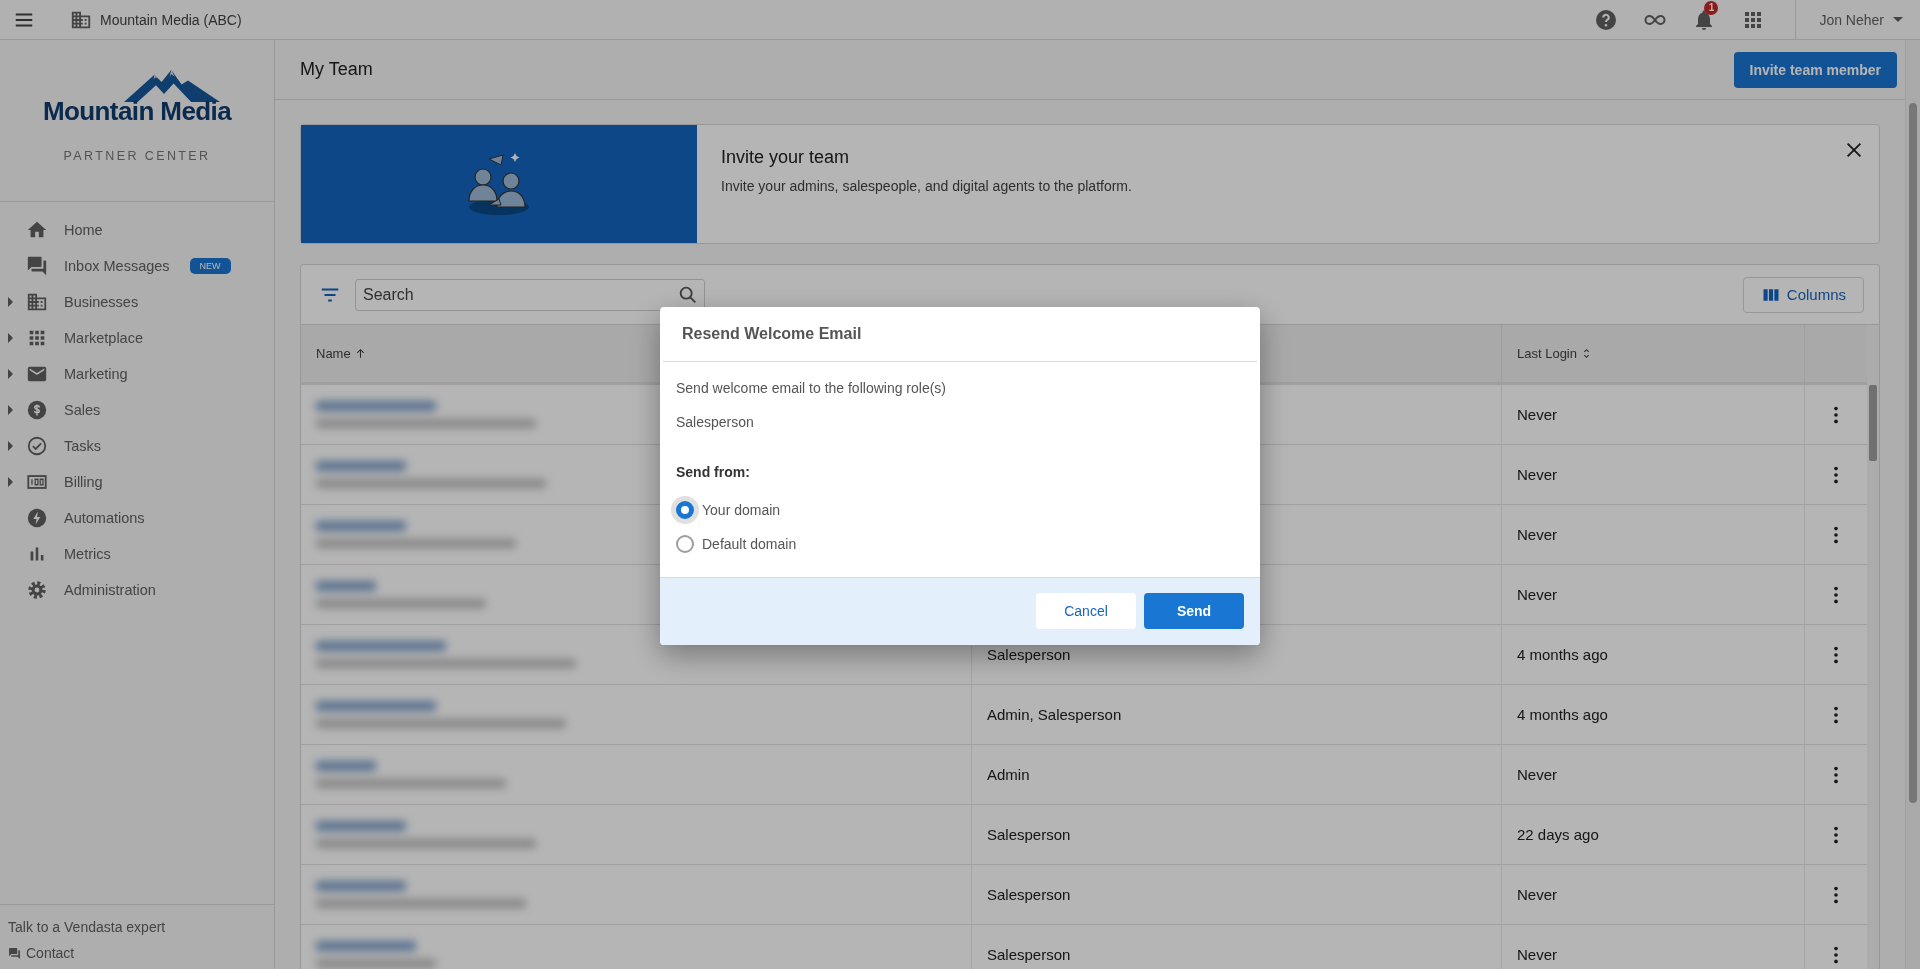 Image resolution: width=1920 pixels, height=969 pixels. What do you see at coordinates (210, 266) in the screenshot?
I see `new-badge: NEW` at bounding box center [210, 266].